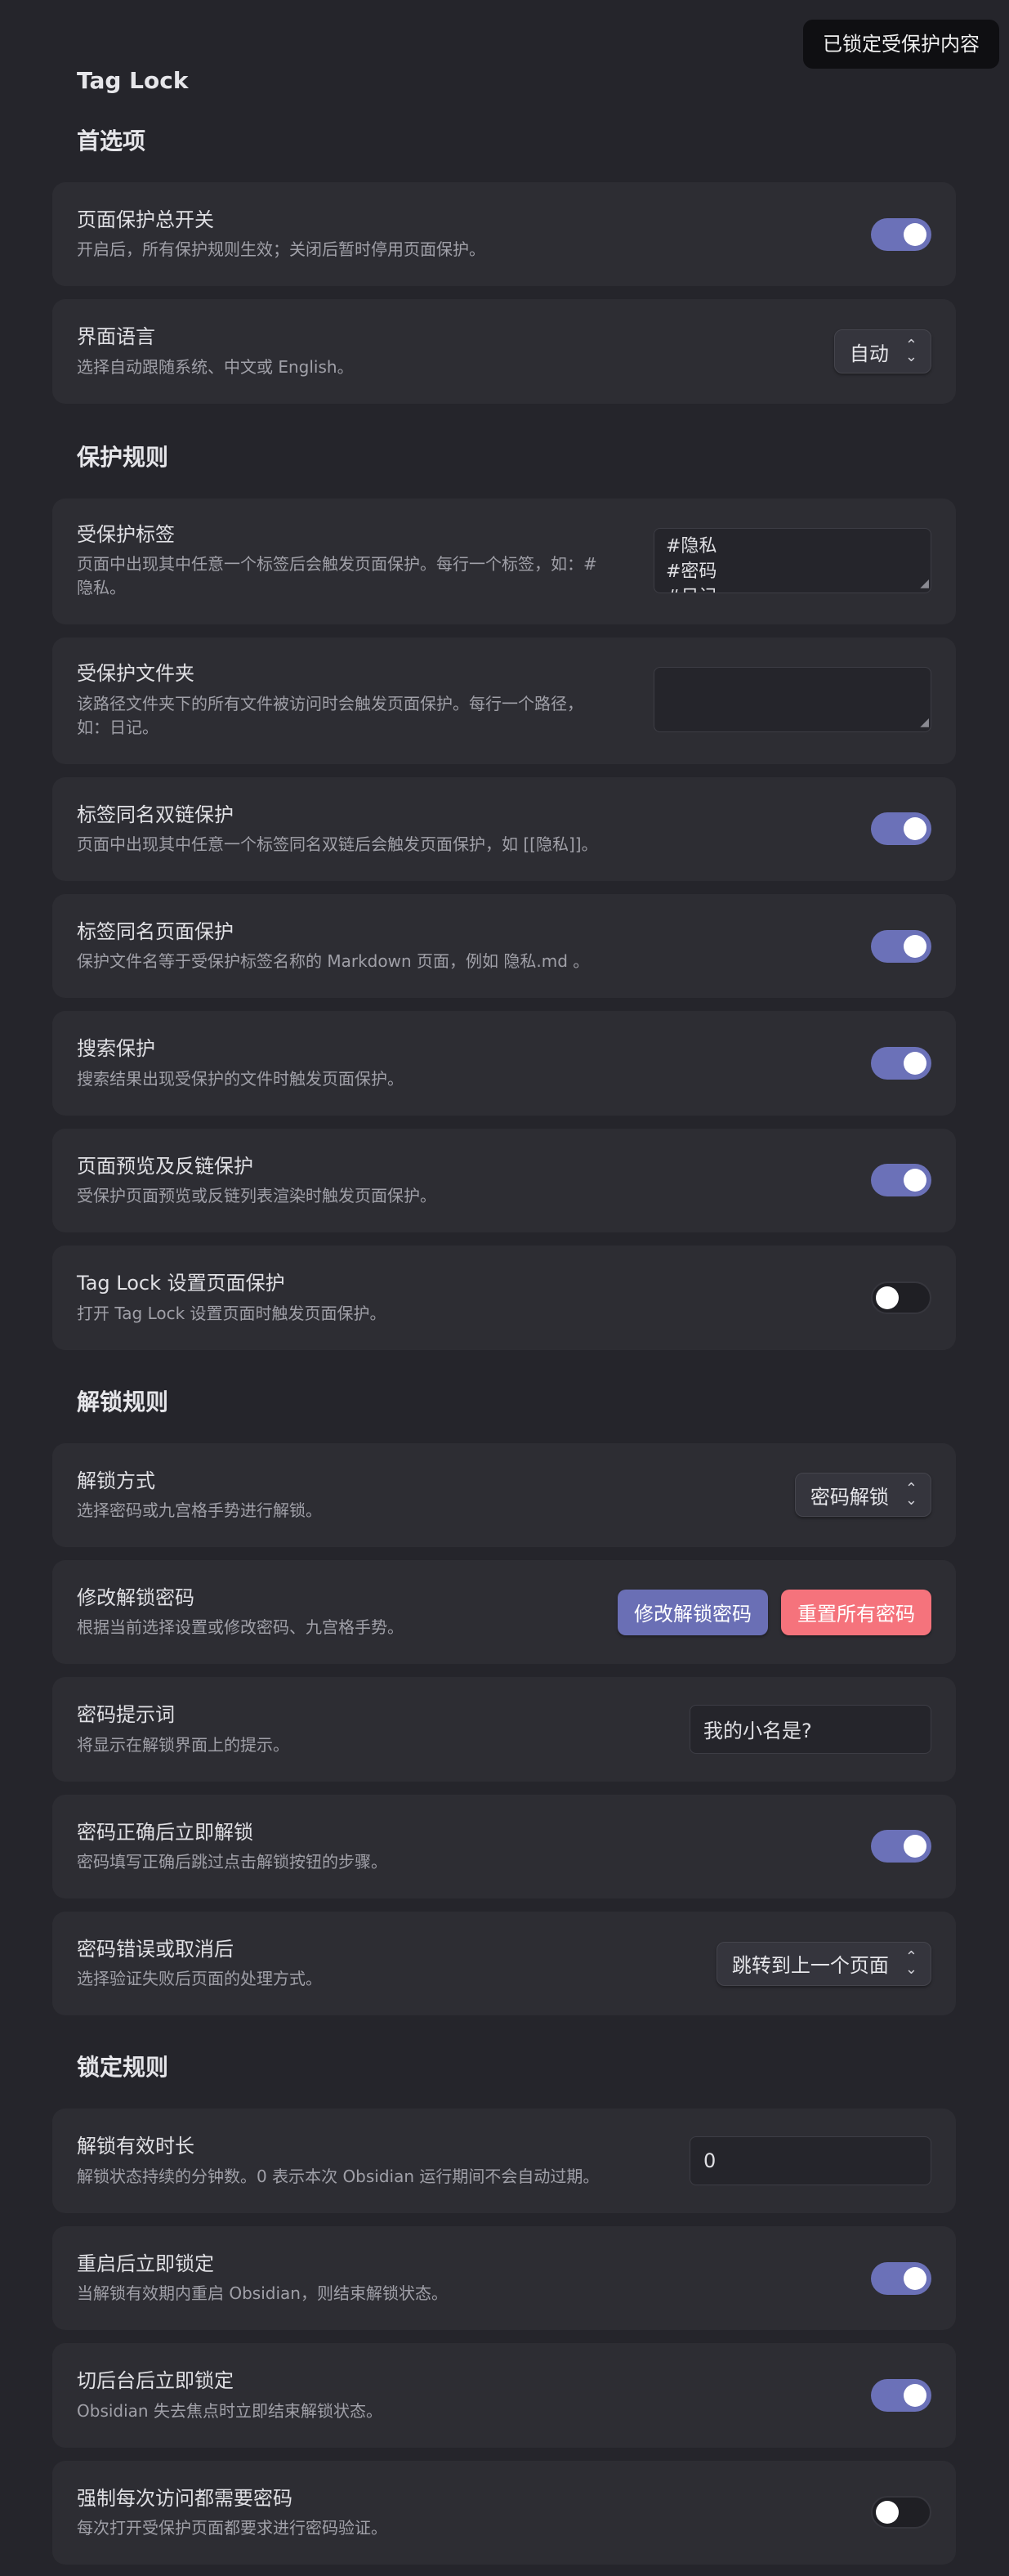 The width and height of the screenshot is (1009, 2576). I want to click on change-password-button: 修改解锁密码, so click(693, 1612).